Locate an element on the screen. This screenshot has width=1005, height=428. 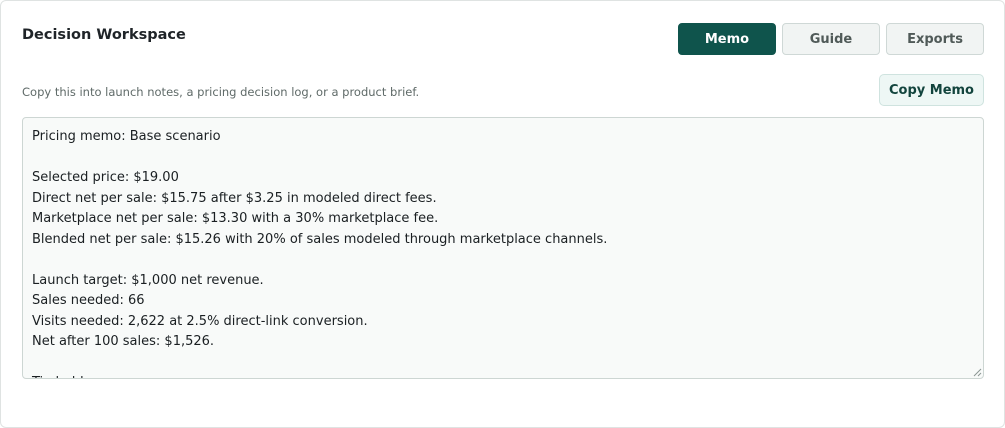
tab-memo: Memo is located at coordinates (727, 39).